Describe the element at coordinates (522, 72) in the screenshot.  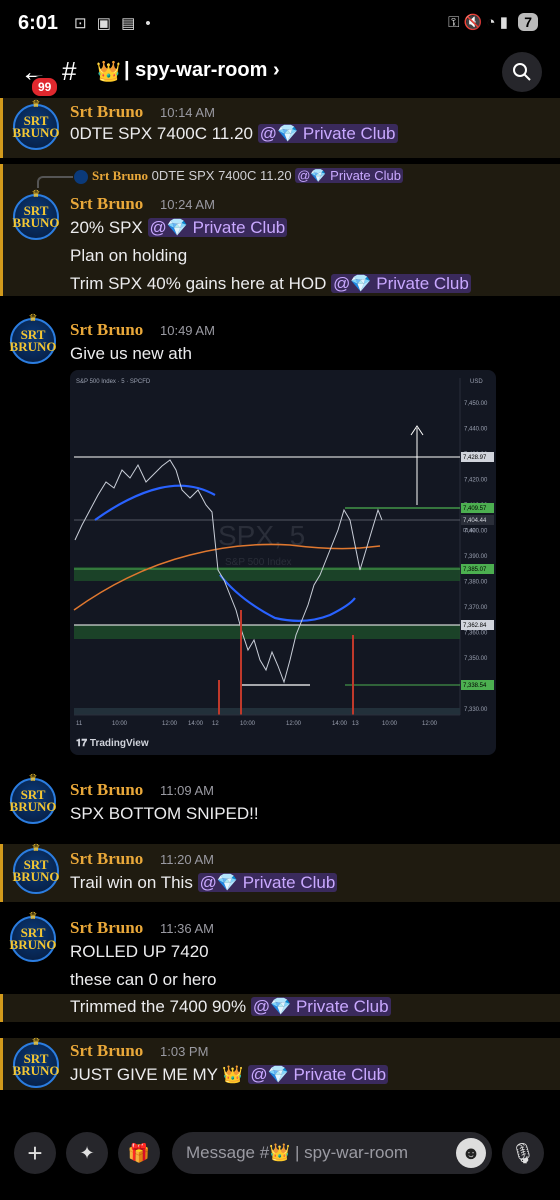
I see `search-button` at that location.